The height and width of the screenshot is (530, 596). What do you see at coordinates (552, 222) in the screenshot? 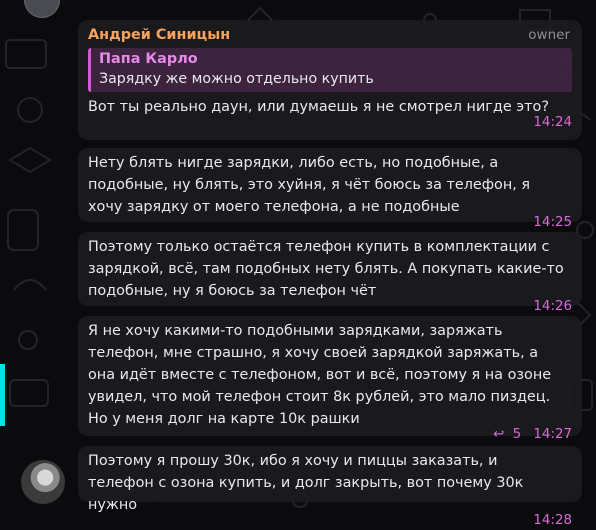
I see `message-time: 14:25` at bounding box center [552, 222].